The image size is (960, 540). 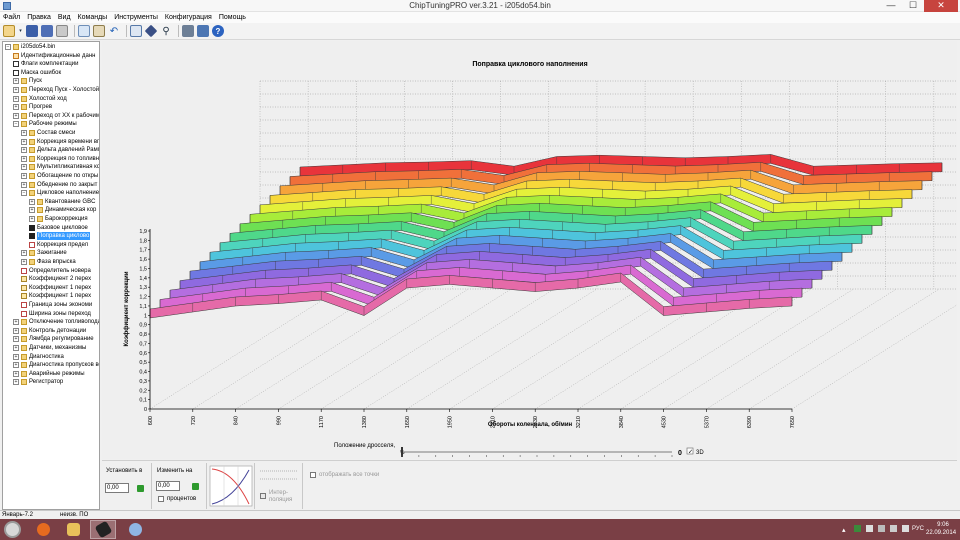 I want to click on tree-item: Поправка циклово, so click(x=60, y=236).